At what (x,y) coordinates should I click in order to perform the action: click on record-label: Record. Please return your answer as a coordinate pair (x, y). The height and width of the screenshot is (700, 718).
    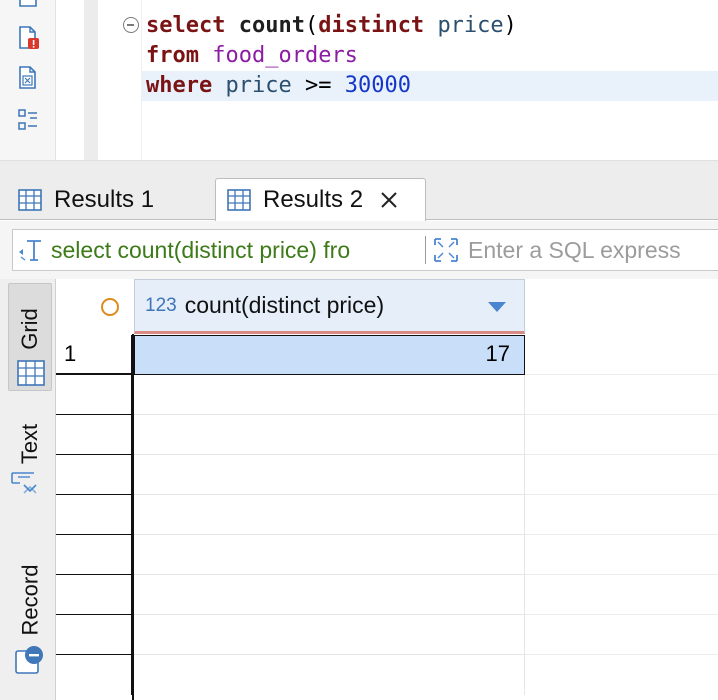
    Looking at the image, I should click on (30, 600).